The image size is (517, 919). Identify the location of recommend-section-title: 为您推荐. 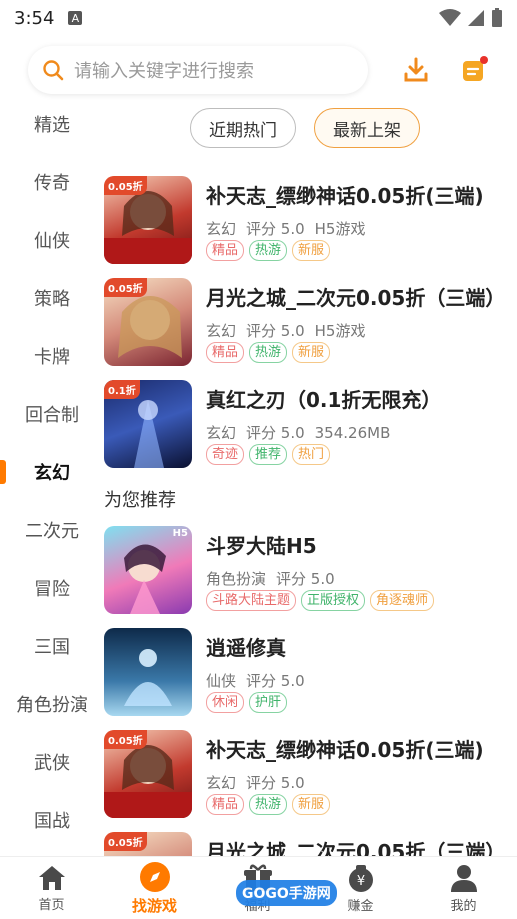
(140, 500).